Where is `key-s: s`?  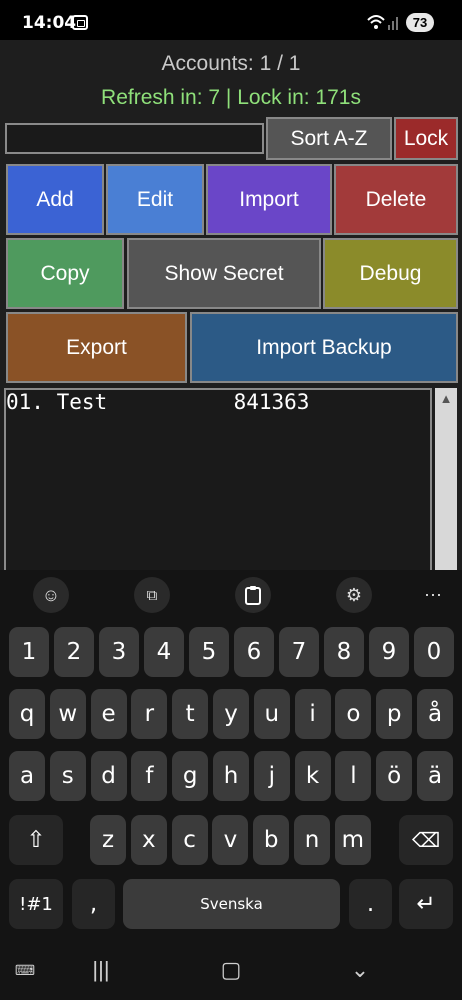
key-s: s is located at coordinates (67, 776).